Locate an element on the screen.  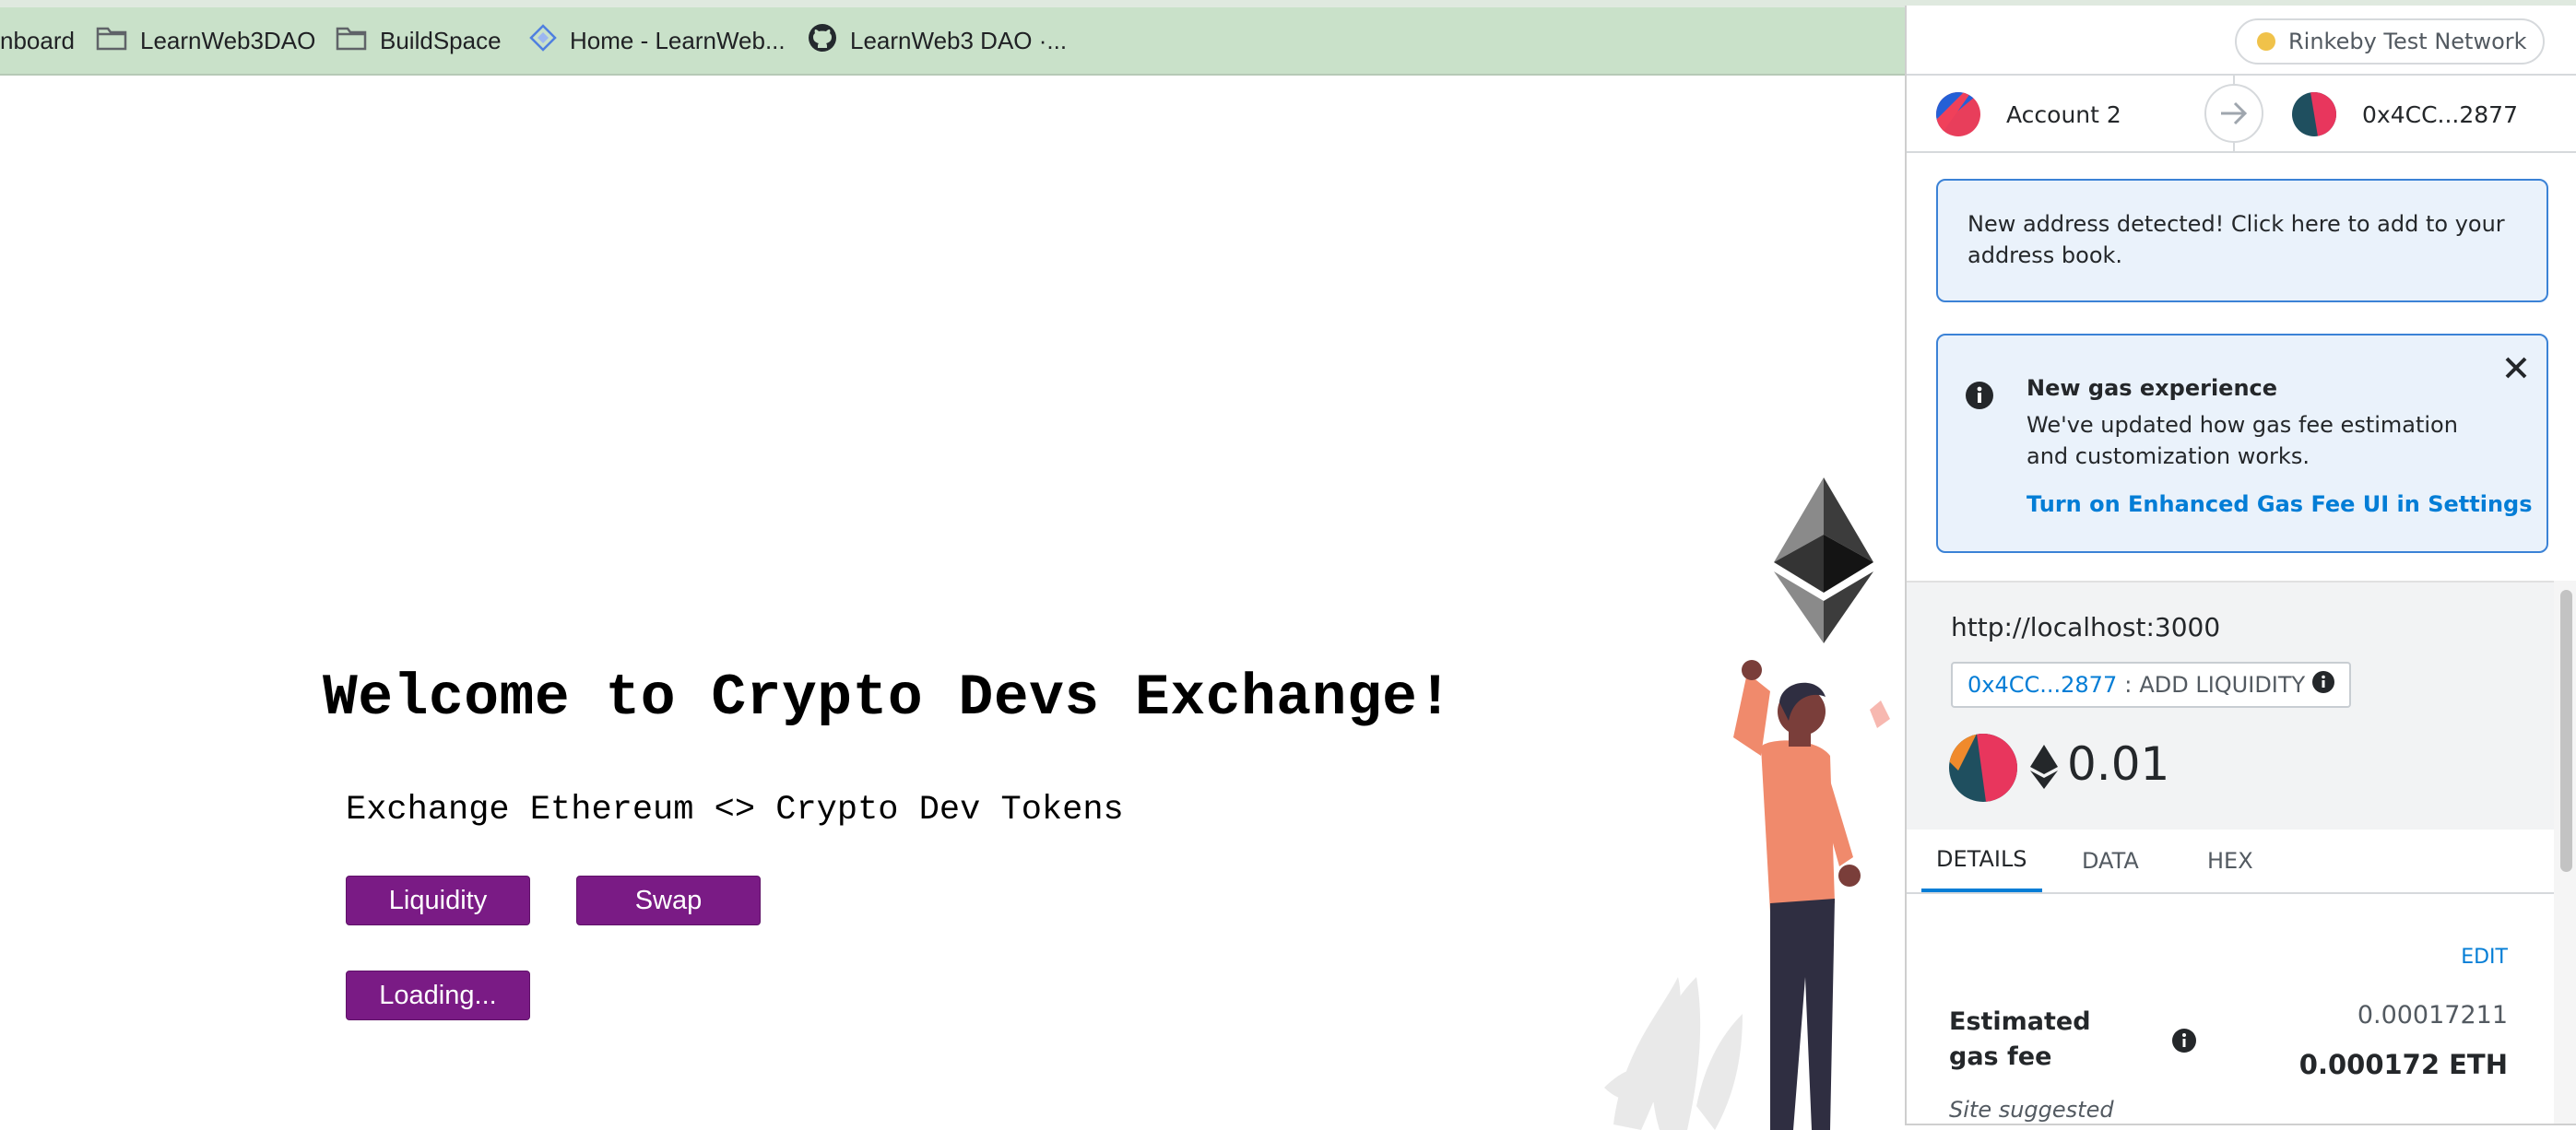
sender-account-name: Account 2 is located at coordinates (2063, 114).